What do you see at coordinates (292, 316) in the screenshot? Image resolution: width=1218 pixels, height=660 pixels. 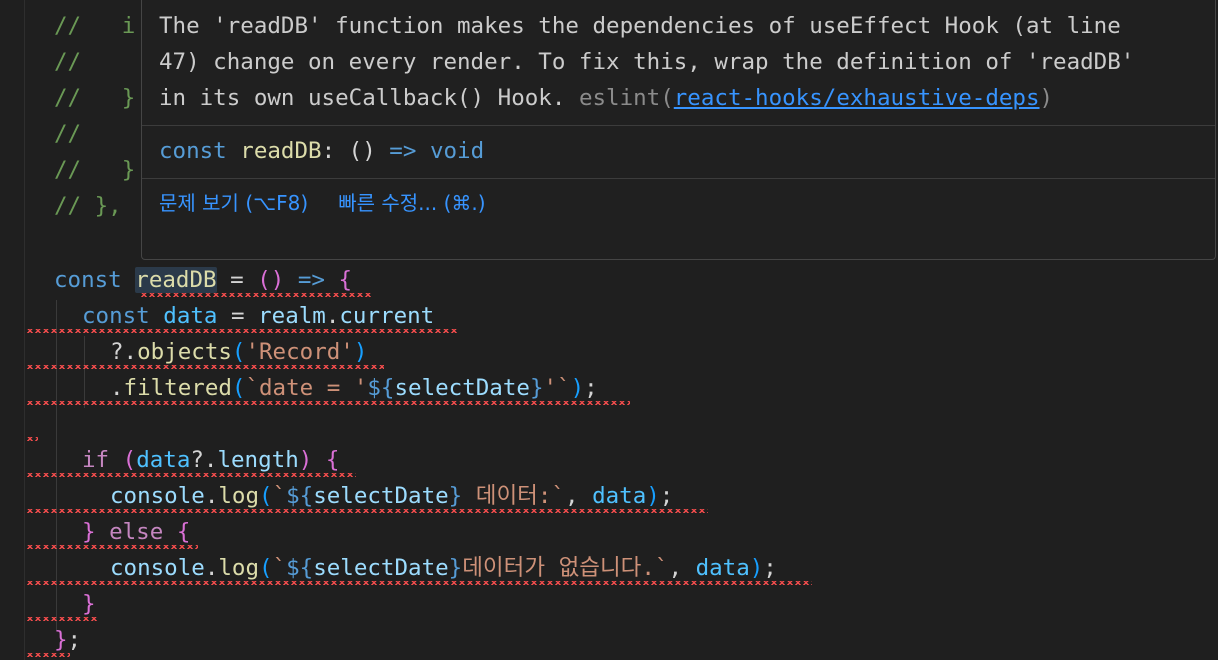 I see `identifier-realm: realm` at bounding box center [292, 316].